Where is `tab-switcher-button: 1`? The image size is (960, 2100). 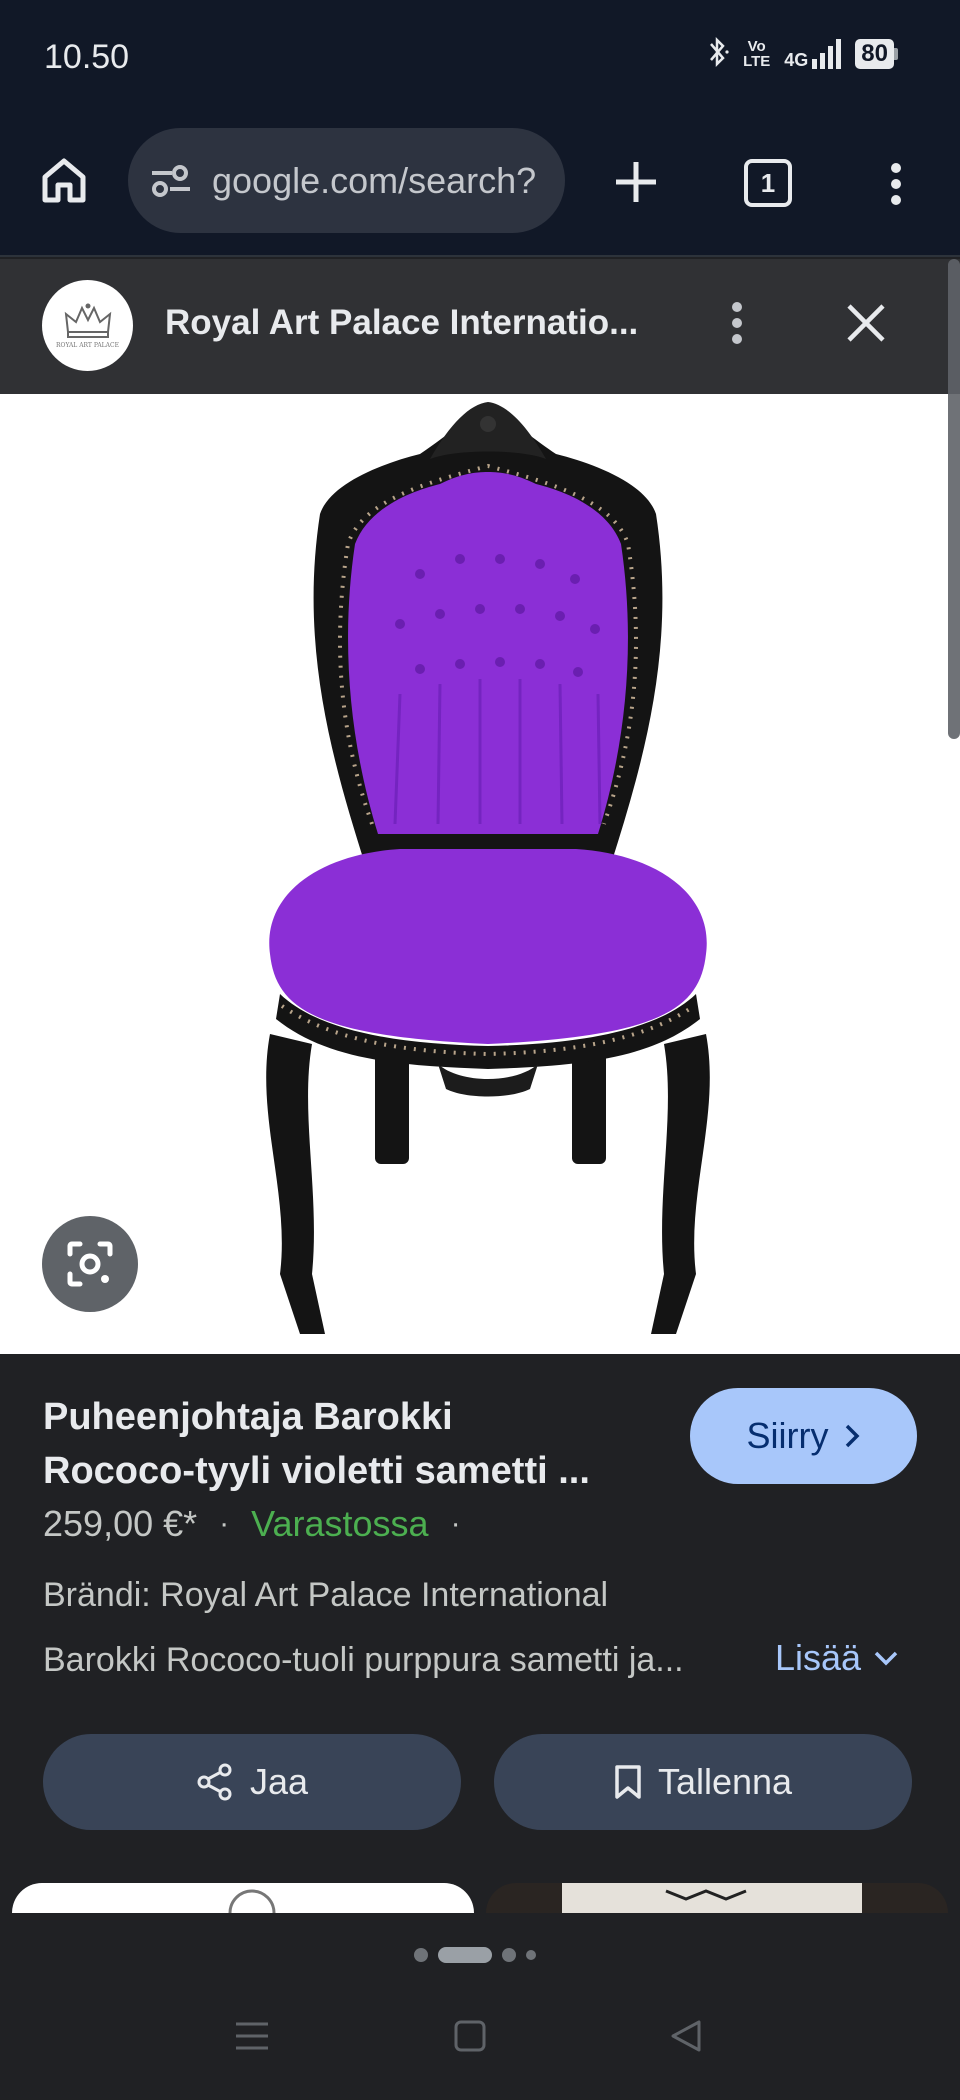 tab-switcher-button: 1 is located at coordinates (768, 183).